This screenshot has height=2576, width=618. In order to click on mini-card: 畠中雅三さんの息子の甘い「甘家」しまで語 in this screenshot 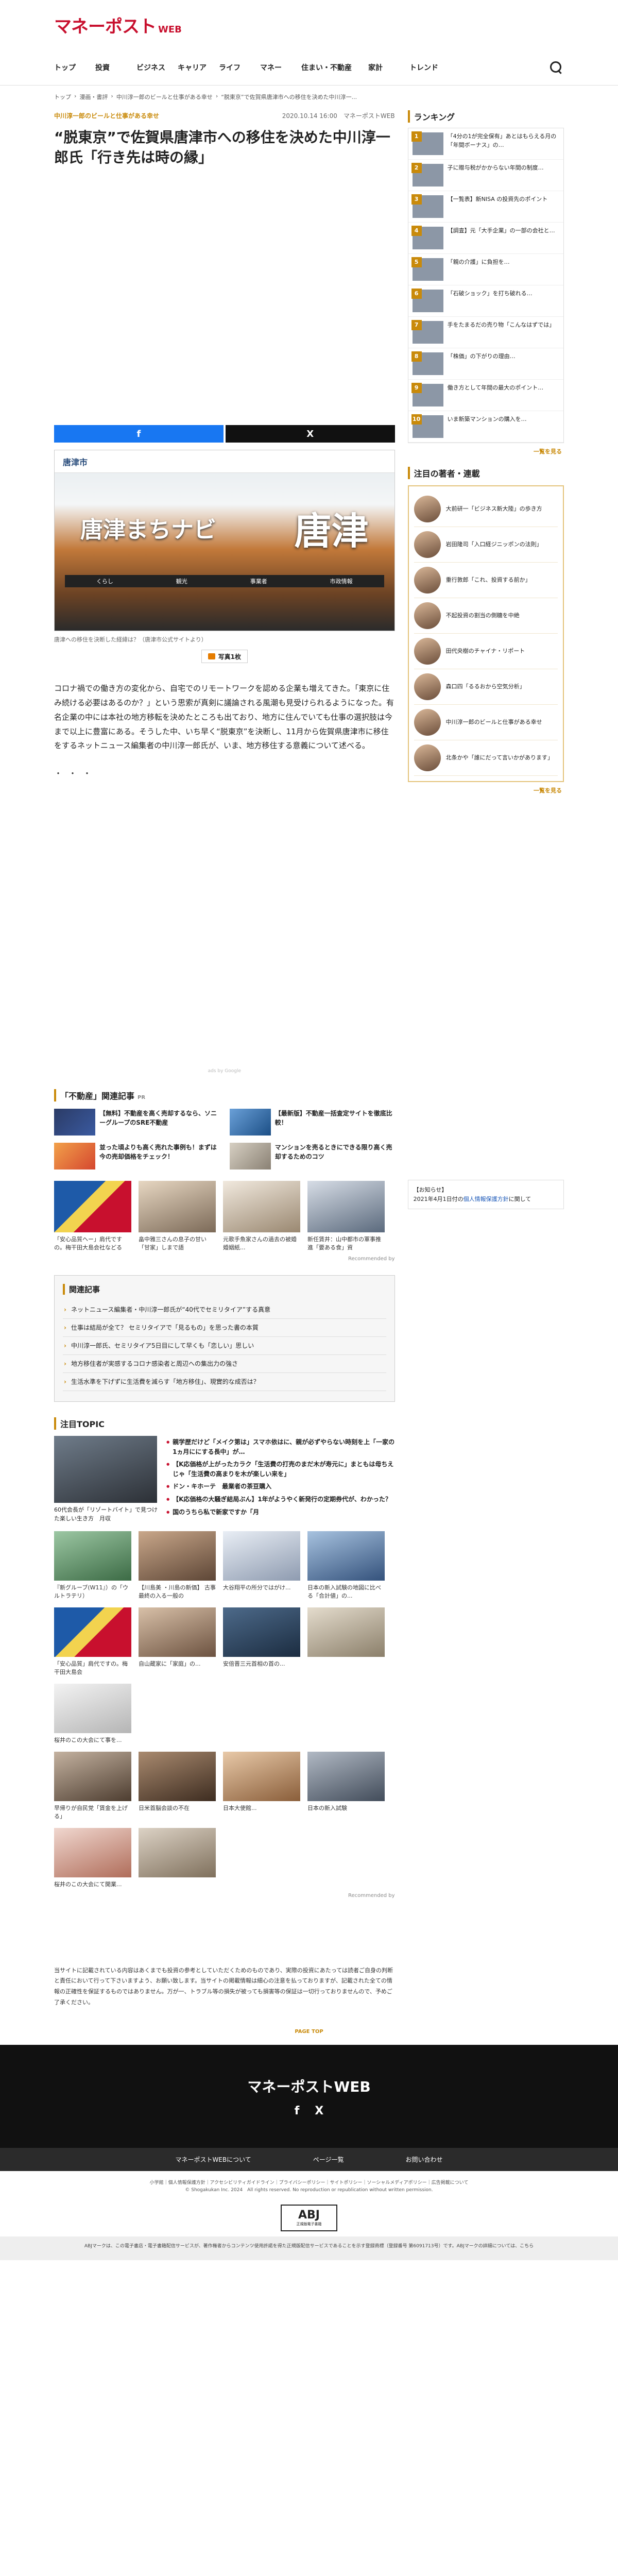, I will do `click(177, 1216)`.